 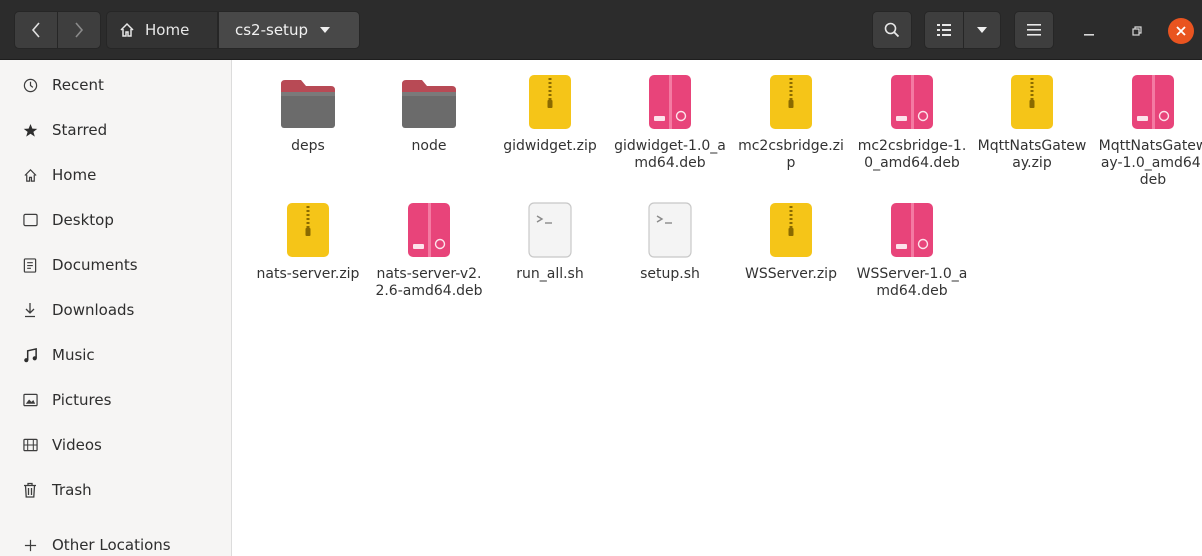 I want to click on video-icon, so click(x=30, y=445).